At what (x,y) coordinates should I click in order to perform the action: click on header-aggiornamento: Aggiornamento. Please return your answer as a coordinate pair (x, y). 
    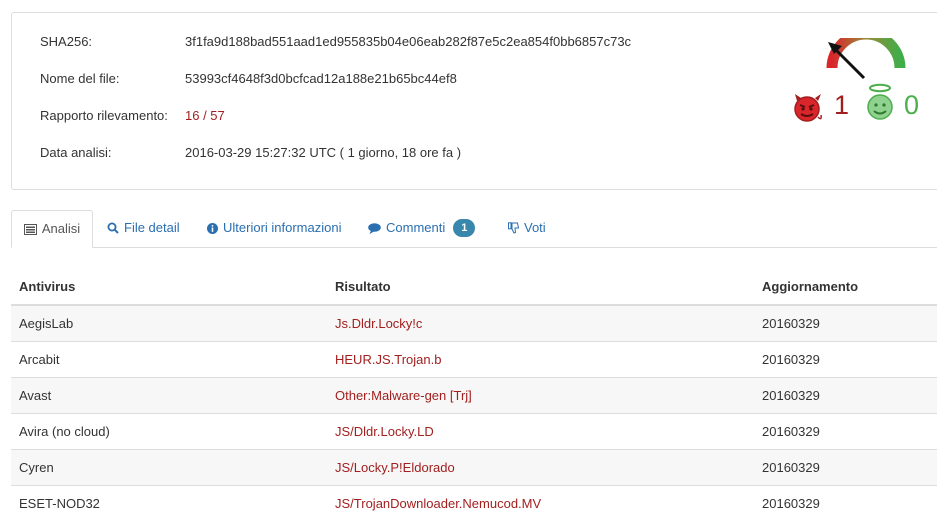
    Looking at the image, I should click on (845, 286).